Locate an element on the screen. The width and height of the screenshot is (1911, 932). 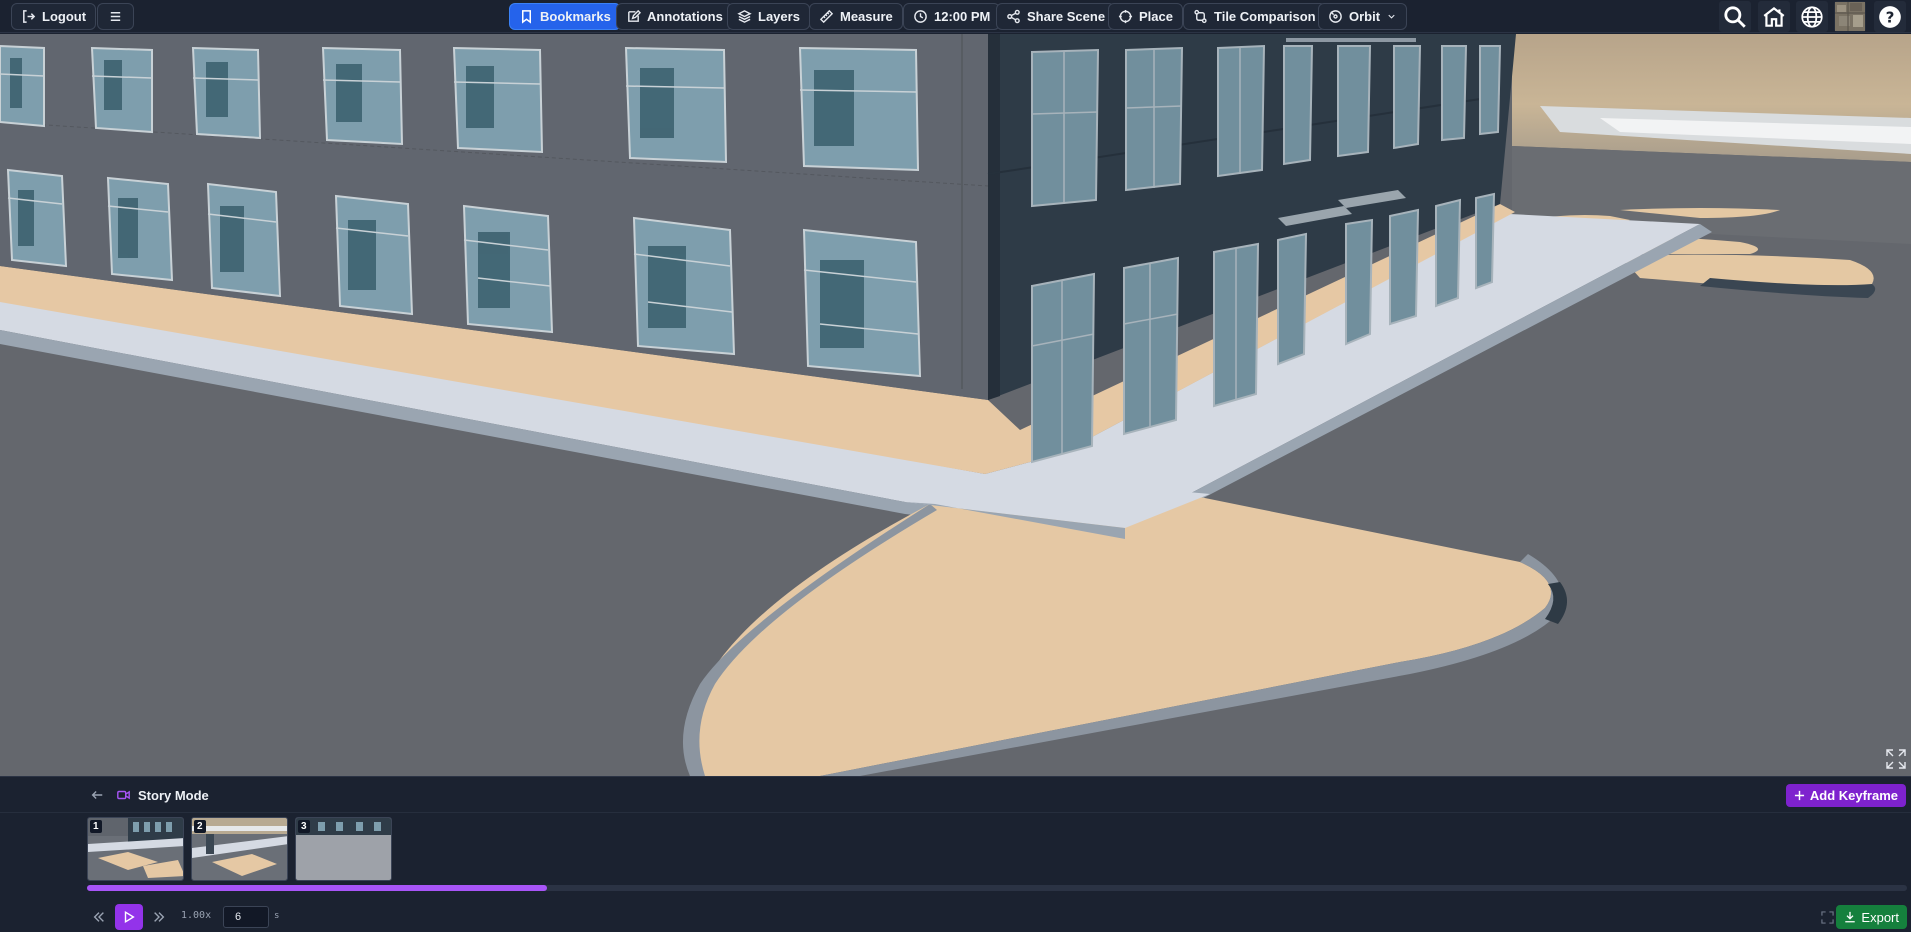
rewind-button is located at coordinates (99, 917).